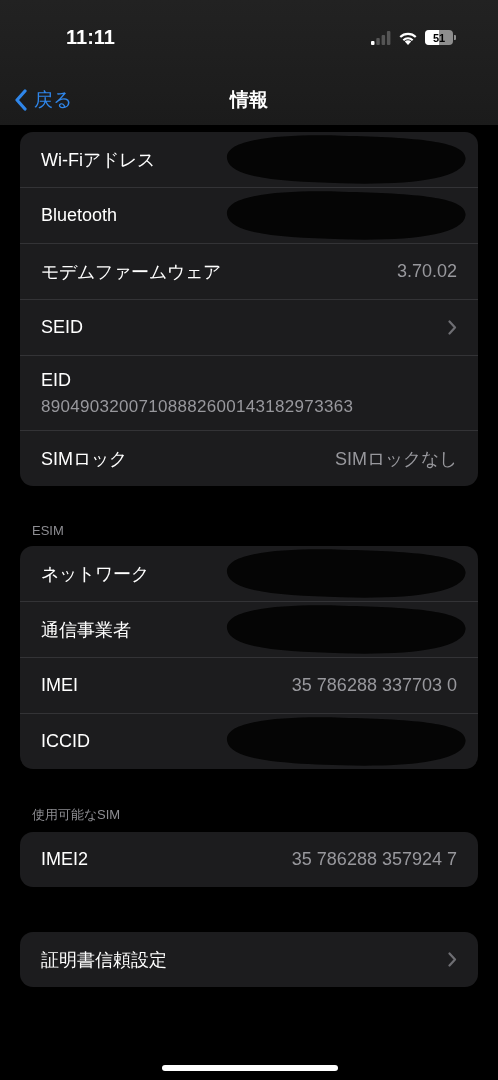  Describe the element at coordinates (374, 859) in the screenshot. I see `row-value: 35 786288 357924 7` at that location.